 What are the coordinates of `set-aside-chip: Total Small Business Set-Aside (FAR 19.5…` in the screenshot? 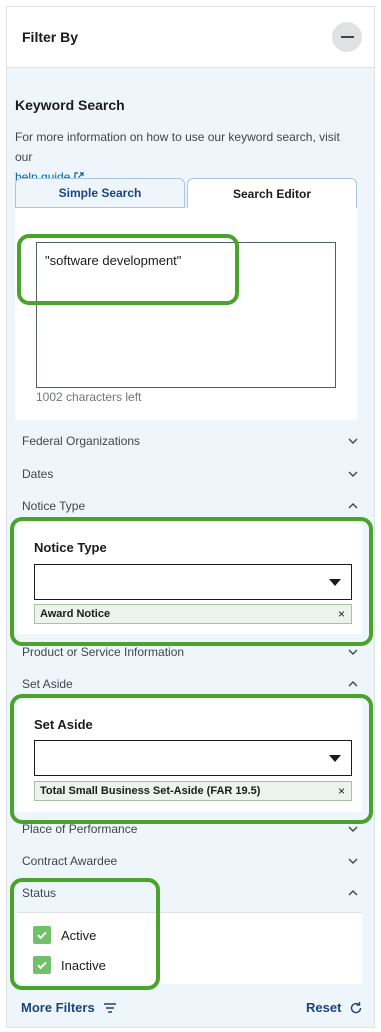 It's located at (193, 791).